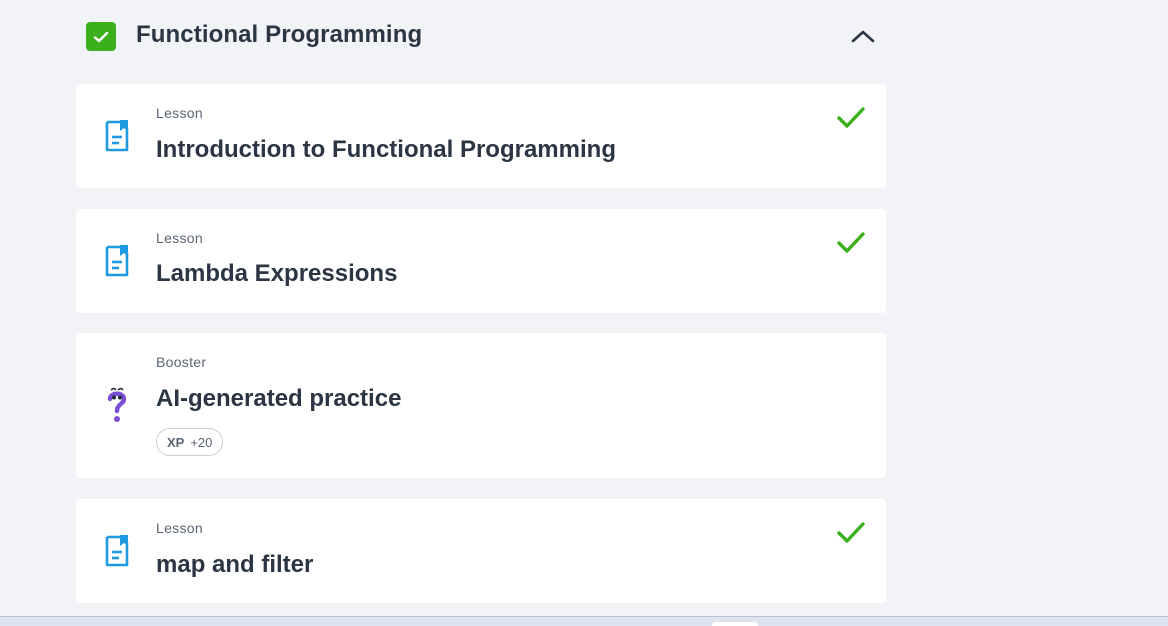 The width and height of the screenshot is (1168, 626). I want to click on item-kind-label: Booster, so click(181, 362).